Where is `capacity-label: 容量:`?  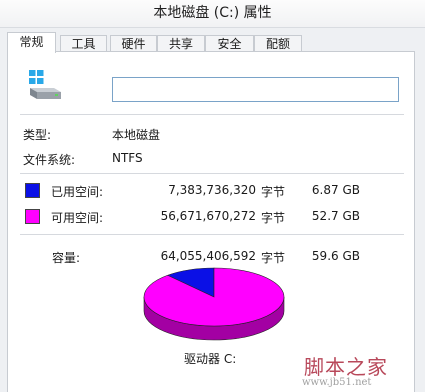
capacity-label: 容量: is located at coordinates (66, 258).